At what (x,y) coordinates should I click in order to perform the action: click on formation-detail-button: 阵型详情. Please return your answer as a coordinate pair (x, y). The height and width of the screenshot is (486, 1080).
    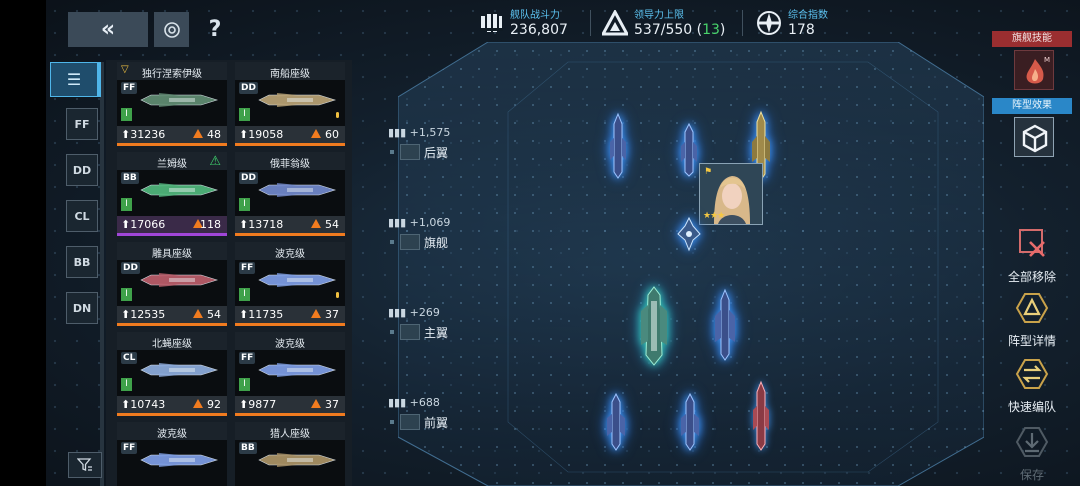
    Looking at the image, I should click on (1032, 319).